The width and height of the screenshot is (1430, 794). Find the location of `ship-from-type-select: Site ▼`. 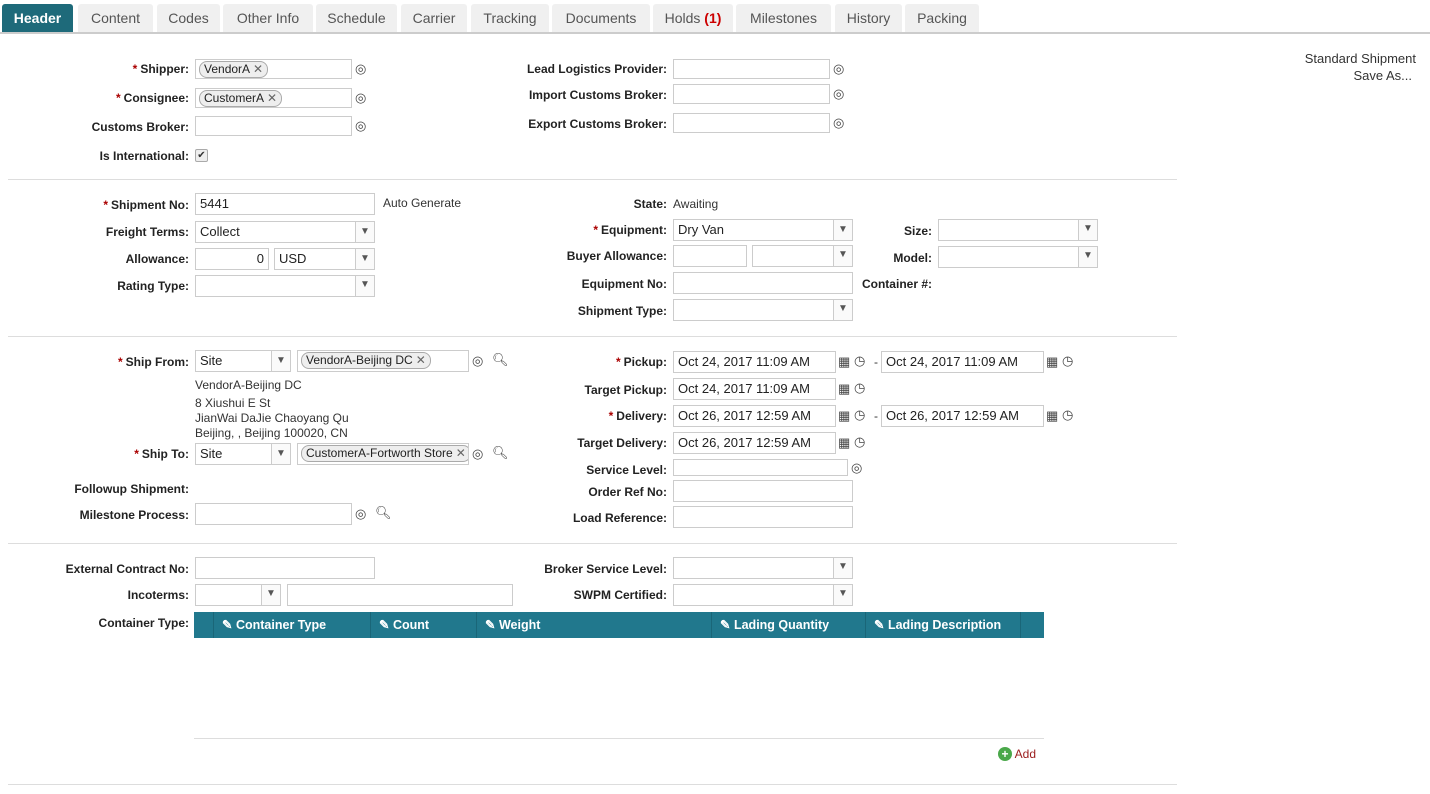

ship-from-type-select: Site ▼ is located at coordinates (243, 361).